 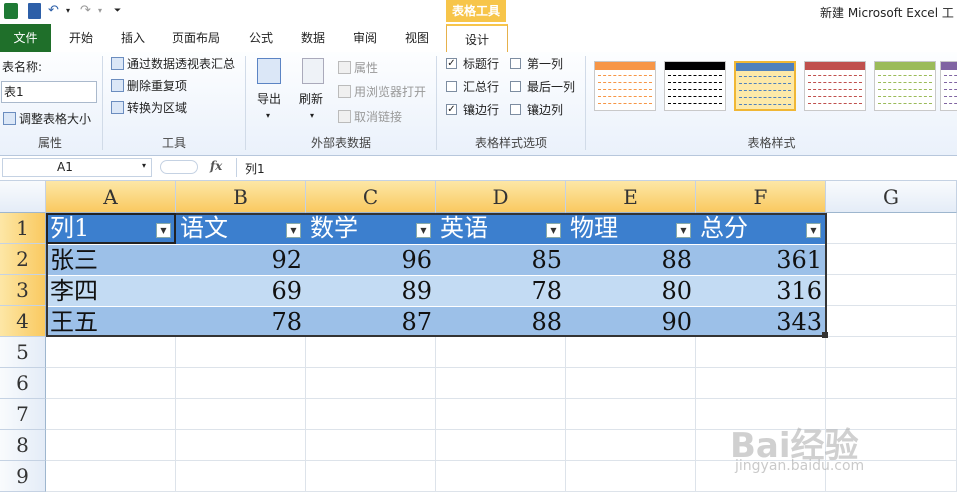 What do you see at coordinates (261, 38) in the screenshot?
I see `tab-formulas: 公式` at bounding box center [261, 38].